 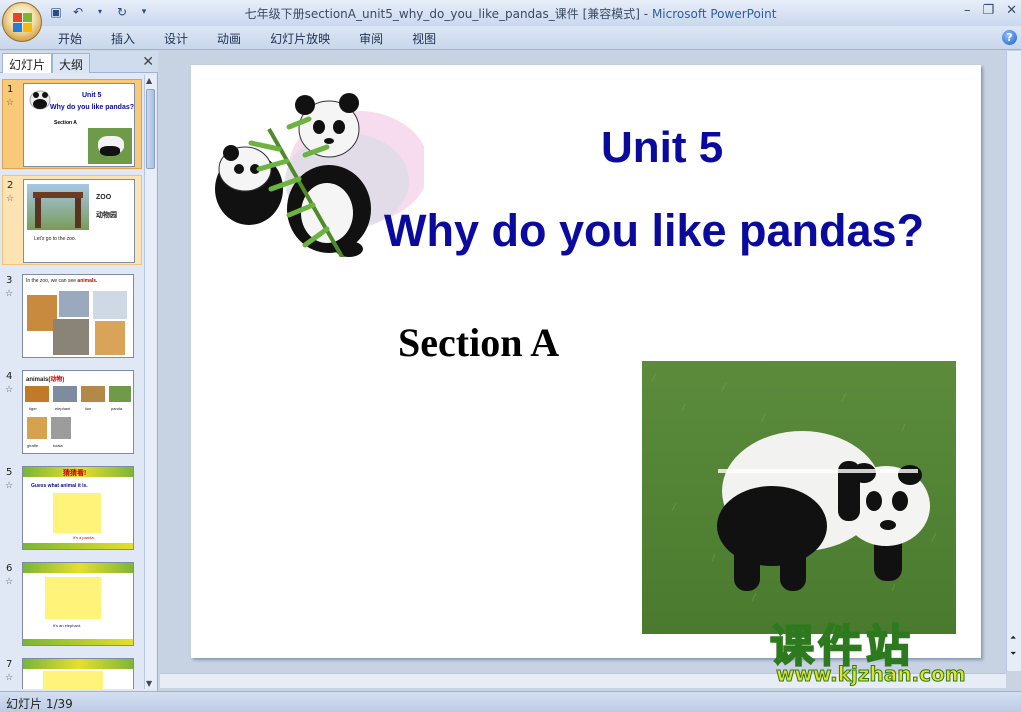 I want to click on restore-icon: ❐, so click(x=988, y=10).